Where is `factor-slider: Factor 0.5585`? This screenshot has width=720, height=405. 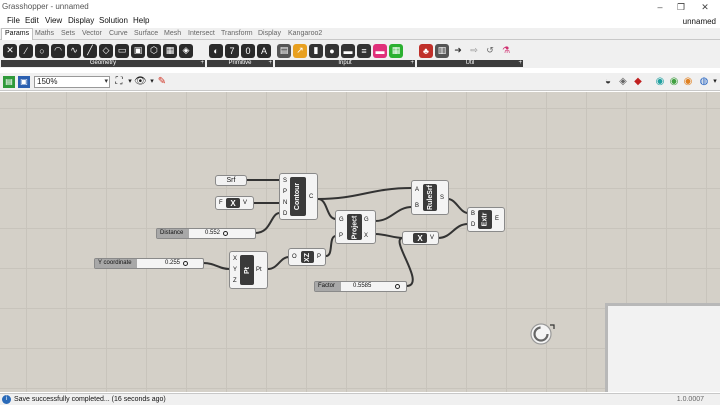
factor-slider: Factor 0.5585 is located at coordinates (360, 286).